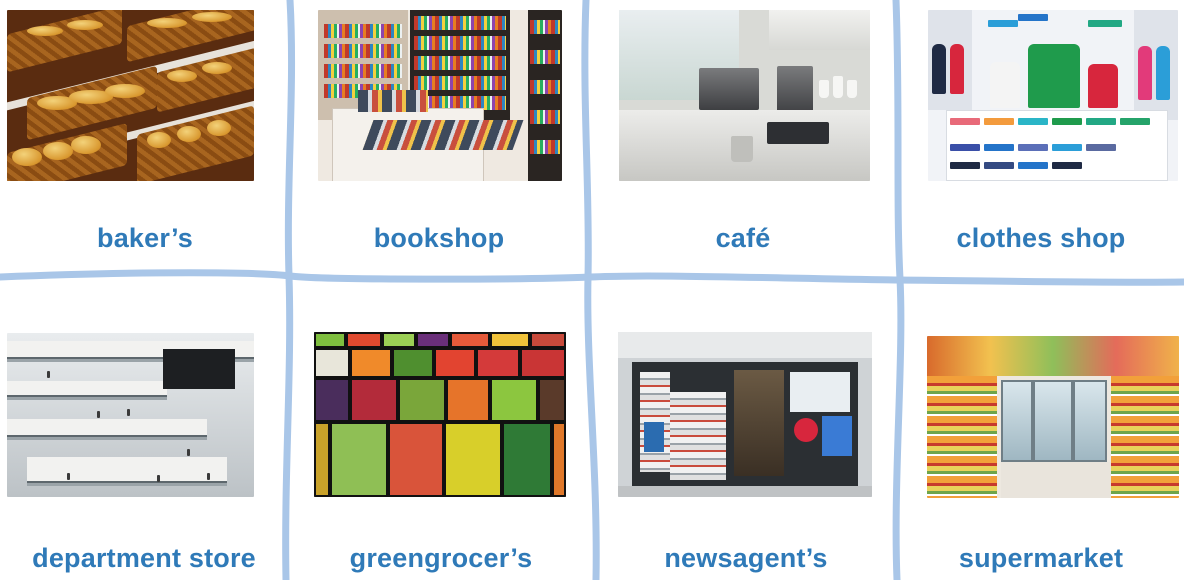  I want to click on card-cafe: café, so click(743, 138).